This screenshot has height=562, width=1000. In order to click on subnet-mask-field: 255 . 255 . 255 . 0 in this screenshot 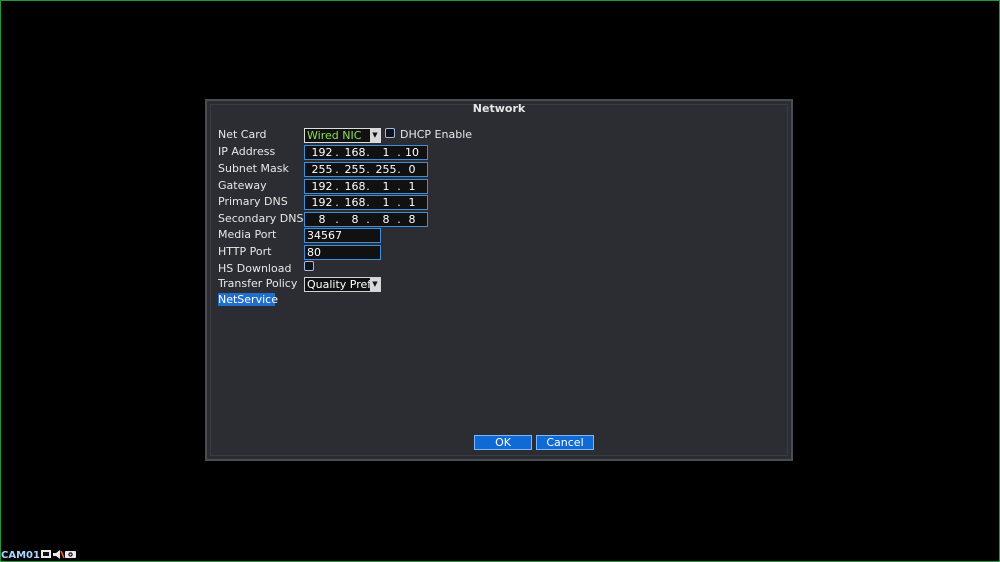, I will do `click(366, 169)`.